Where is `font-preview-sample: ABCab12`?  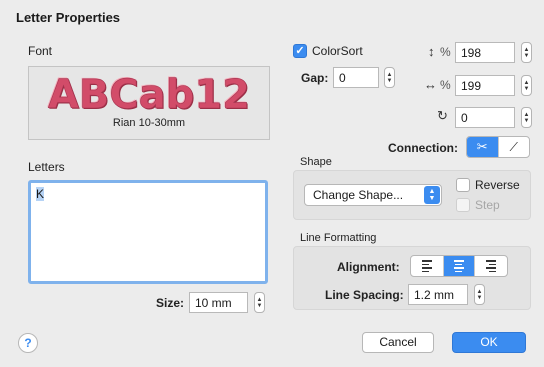
font-preview-sample: ABCab12 is located at coordinates (149, 95).